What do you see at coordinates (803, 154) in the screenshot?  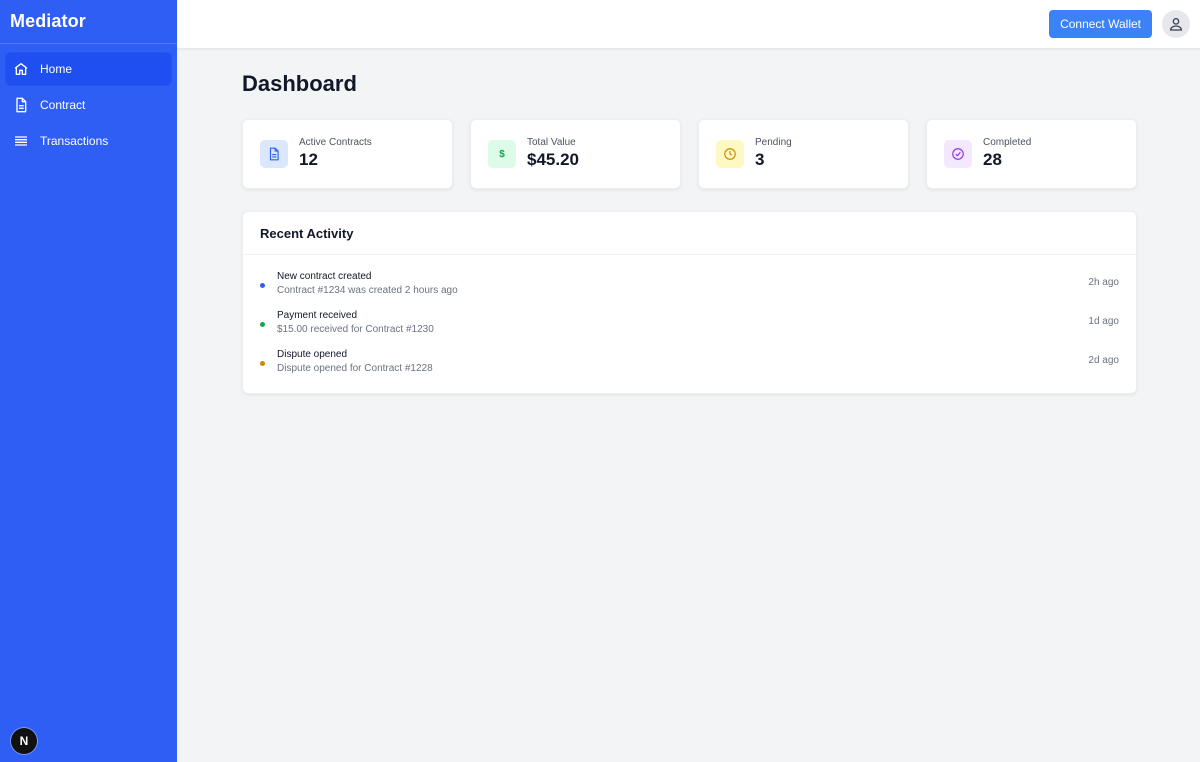 I see `stat-card-pending: Pending 3` at bounding box center [803, 154].